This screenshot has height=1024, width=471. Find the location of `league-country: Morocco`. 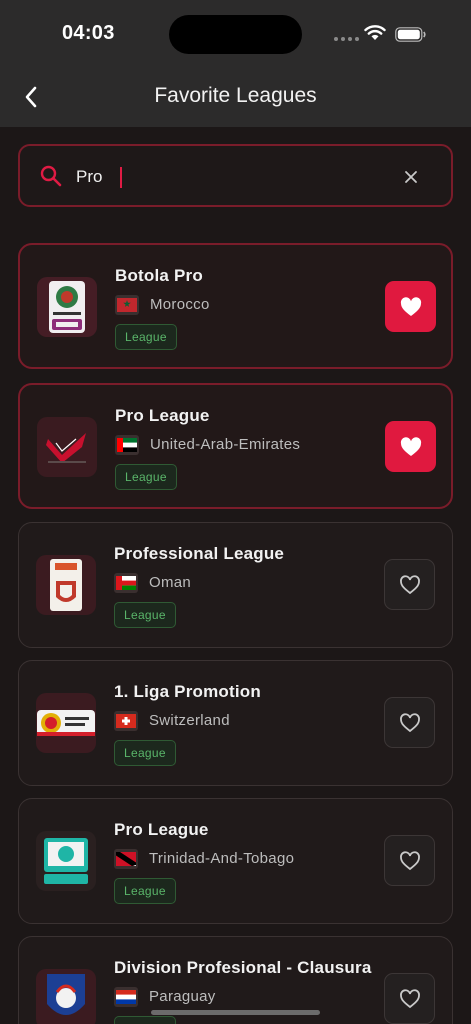

league-country: Morocco is located at coordinates (180, 304).